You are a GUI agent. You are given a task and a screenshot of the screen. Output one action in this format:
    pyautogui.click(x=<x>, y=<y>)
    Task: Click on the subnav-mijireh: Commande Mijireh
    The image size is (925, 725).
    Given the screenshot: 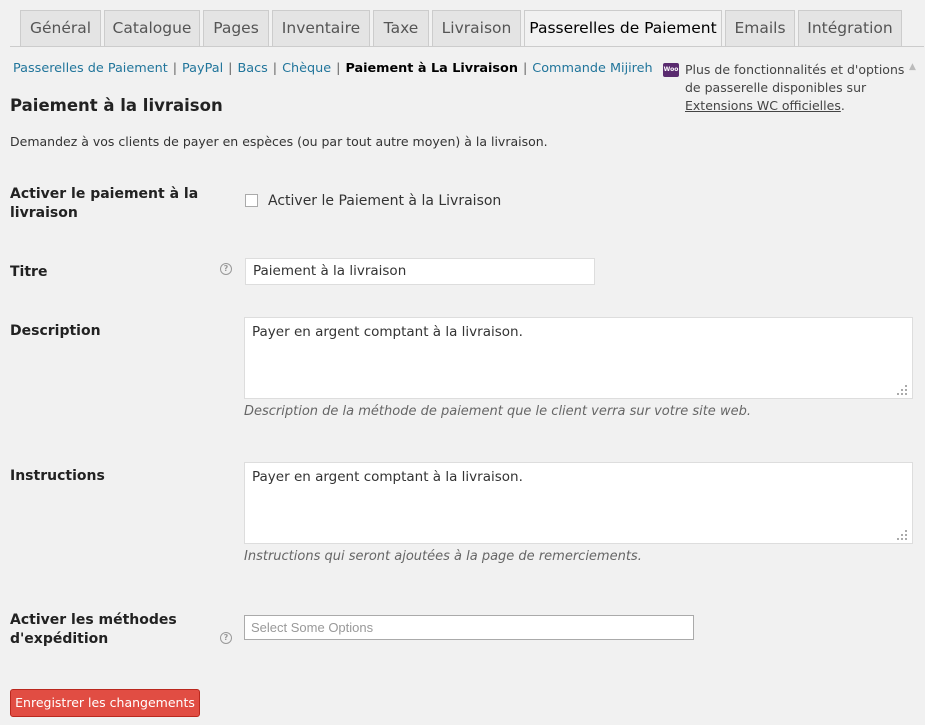 What is the action you would take?
    pyautogui.click(x=592, y=68)
    